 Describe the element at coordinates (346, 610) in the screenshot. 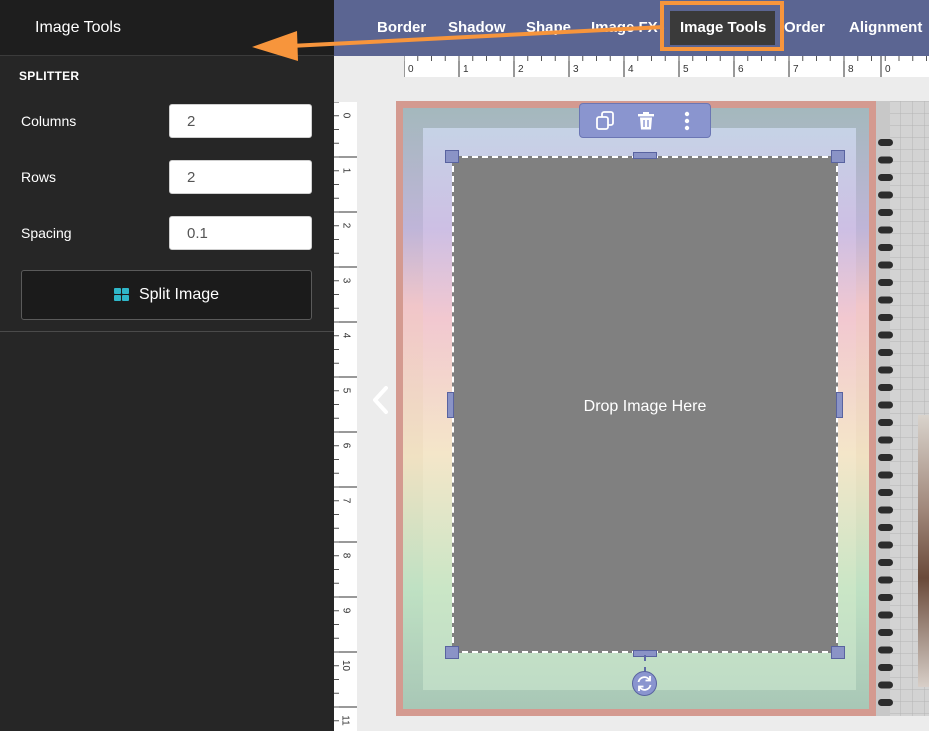

I see `ruler-left-label: 9` at that location.